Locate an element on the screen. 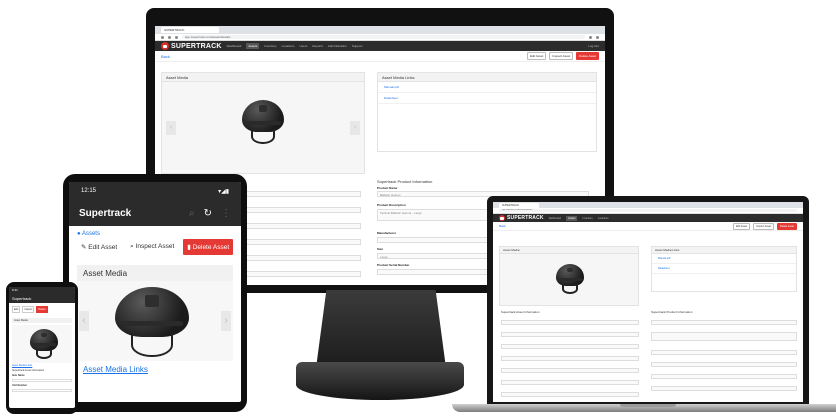 This screenshot has width=836, height=418. asset-media-panel: Asset Media ‹ › is located at coordinates (263, 123).